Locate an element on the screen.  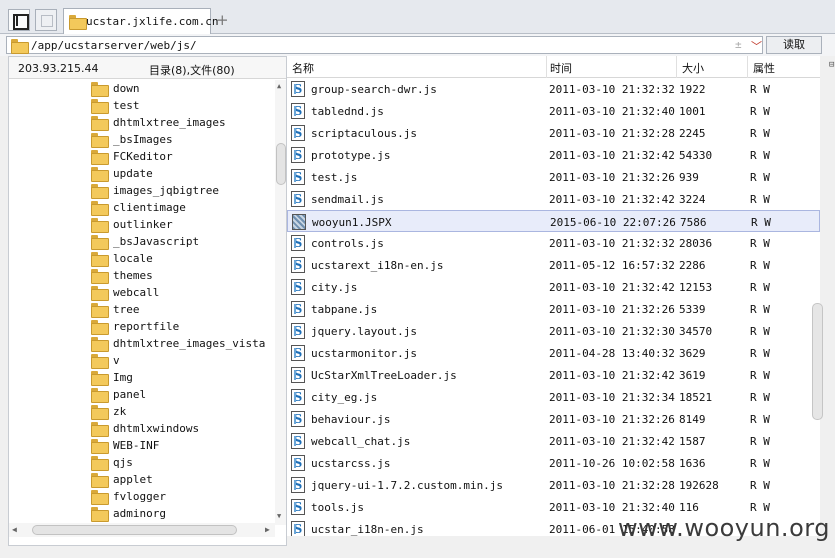
file-row: tablednd.js 2011-03-10 21:32:40 1001 R W is located at coordinates (553, 111).